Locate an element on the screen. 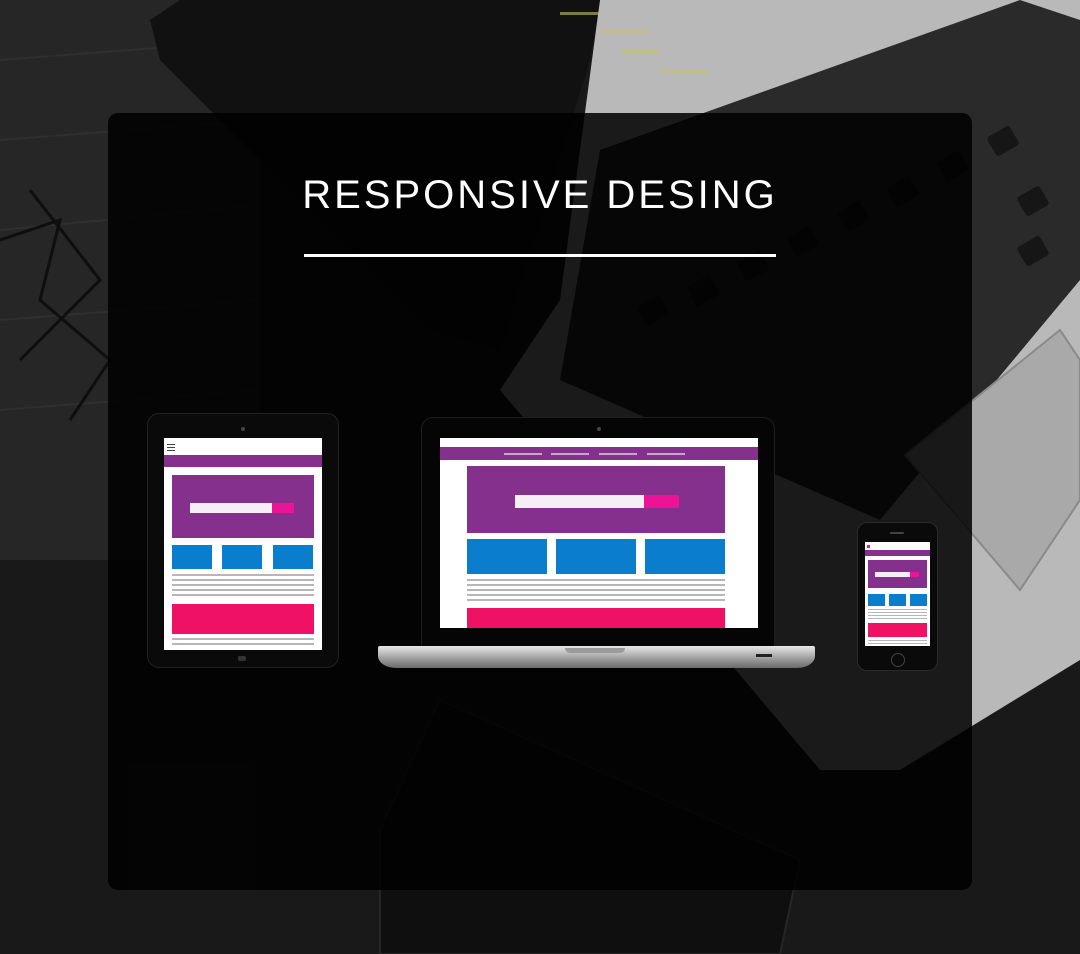  tablet-device is located at coordinates (243, 540).